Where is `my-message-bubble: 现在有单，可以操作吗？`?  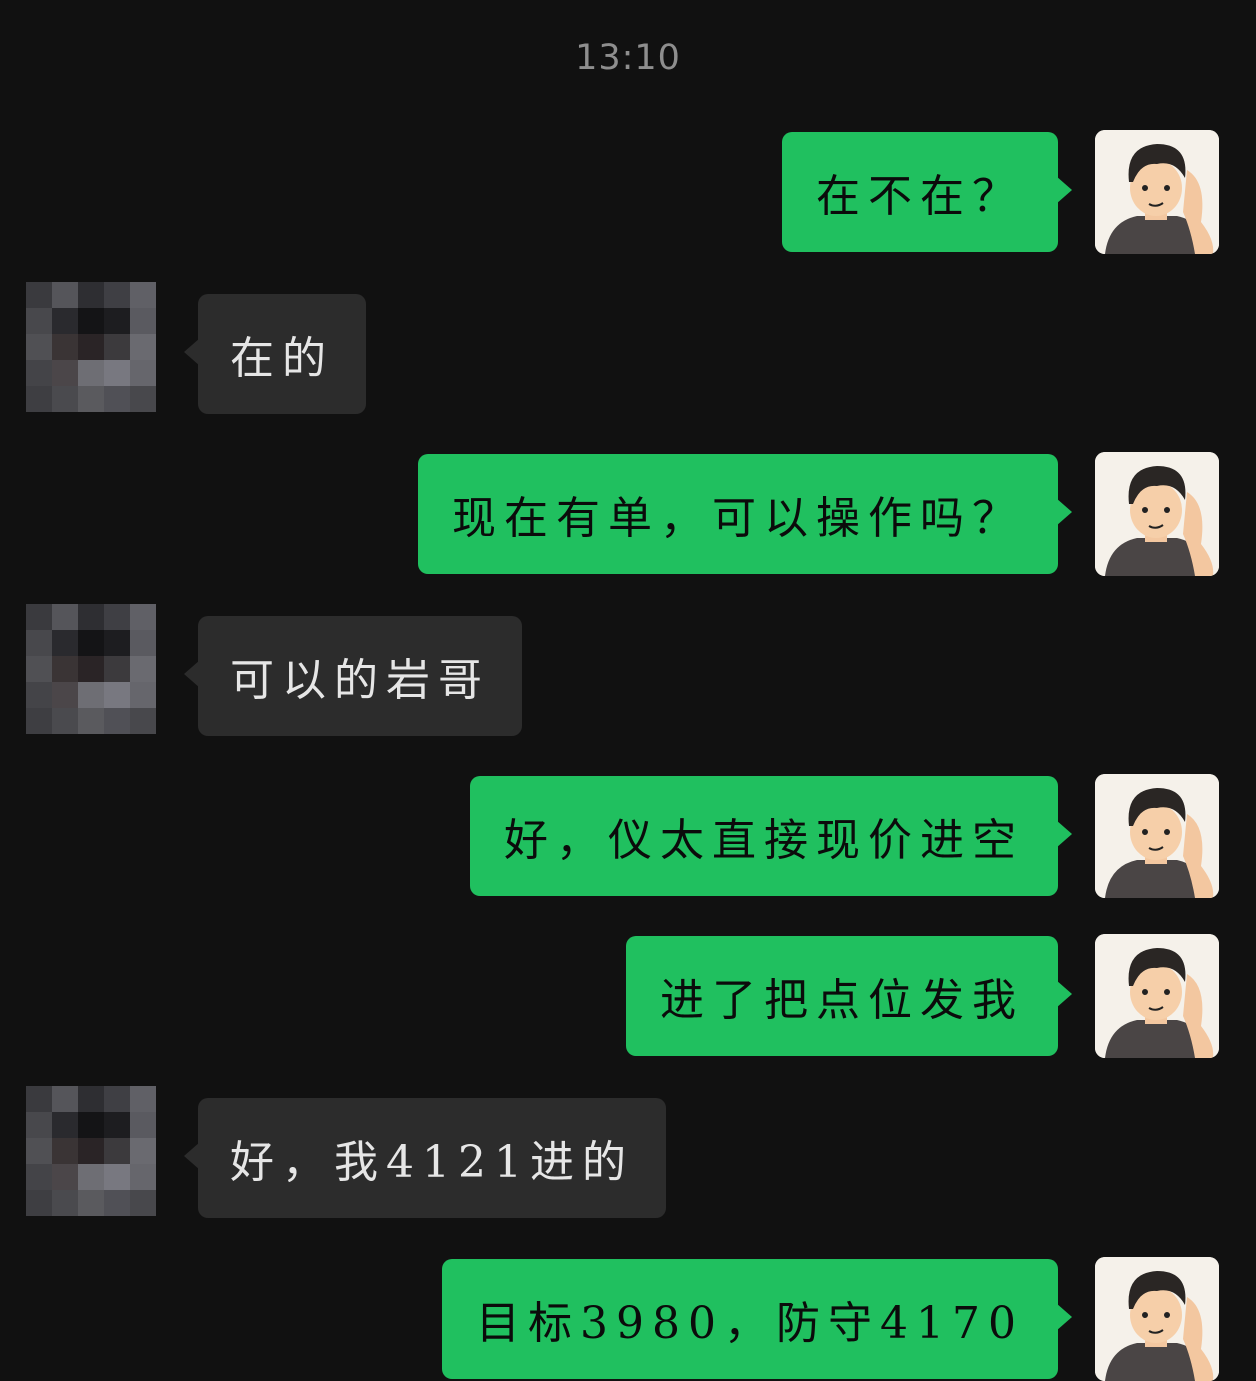
my-message-bubble: 现在有单，可以操作吗？ is located at coordinates (745, 514).